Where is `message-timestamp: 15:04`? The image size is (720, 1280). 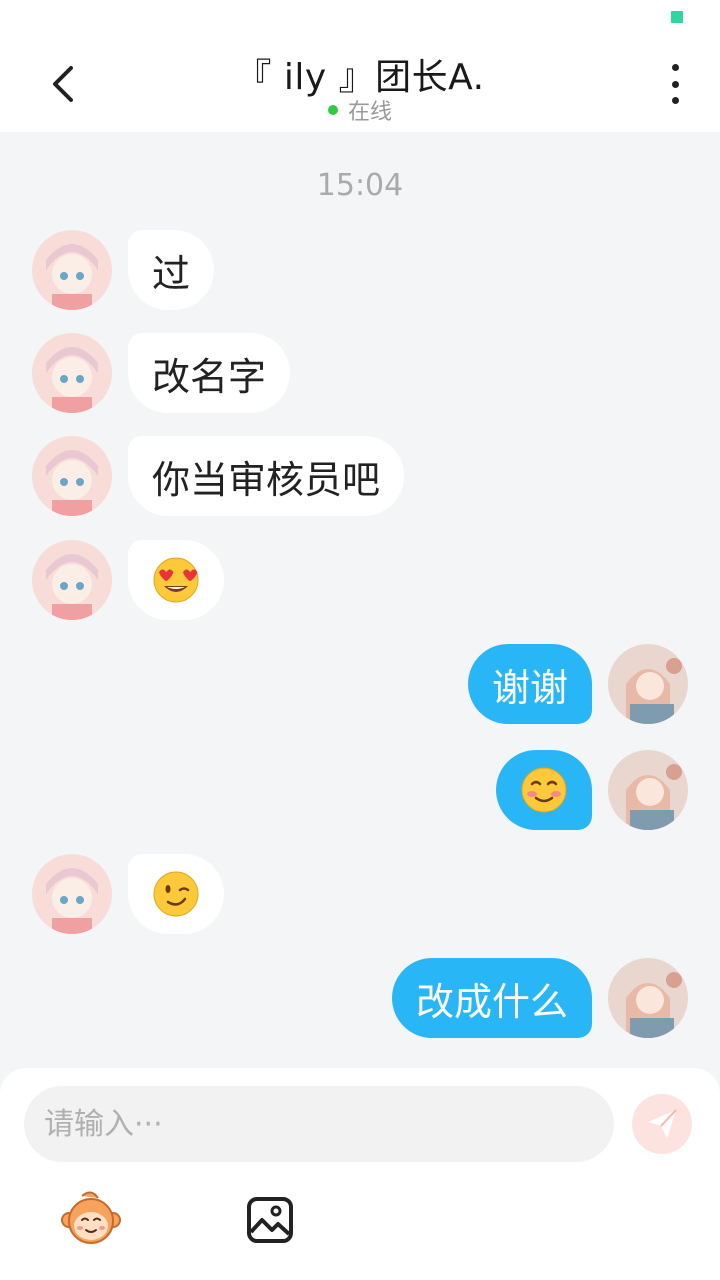 message-timestamp: 15:04 is located at coordinates (360, 185).